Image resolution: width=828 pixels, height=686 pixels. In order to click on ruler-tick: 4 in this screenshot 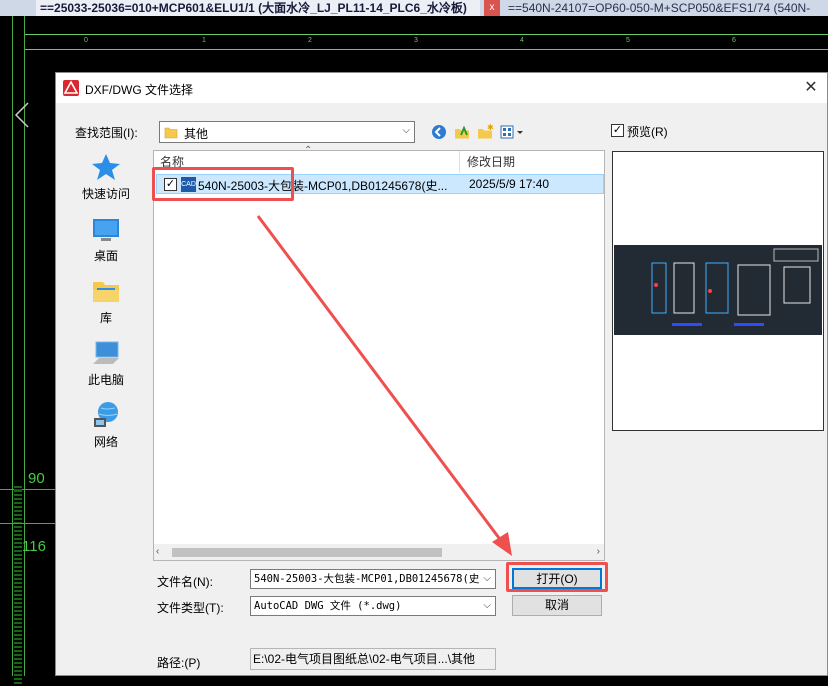, I will do `click(522, 40)`.